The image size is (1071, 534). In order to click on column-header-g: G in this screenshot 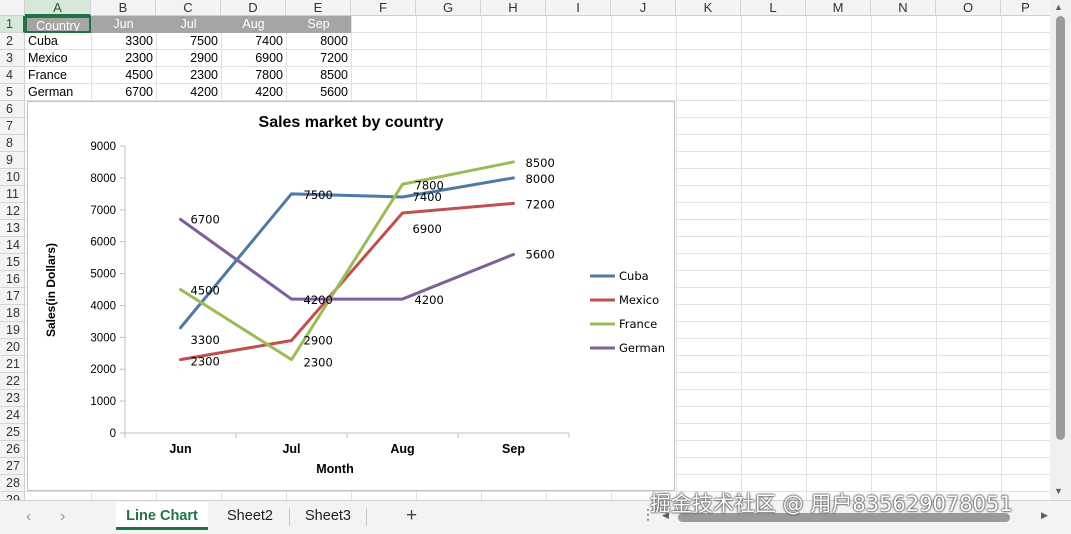, I will do `click(448, 8)`.